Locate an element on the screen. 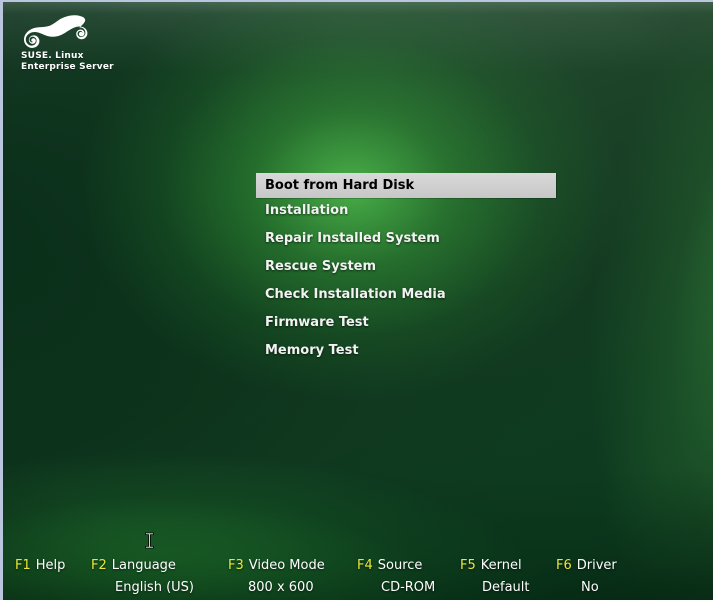 This screenshot has width=713, height=600. function-key-f3: F3 Video Mode is located at coordinates (276, 566).